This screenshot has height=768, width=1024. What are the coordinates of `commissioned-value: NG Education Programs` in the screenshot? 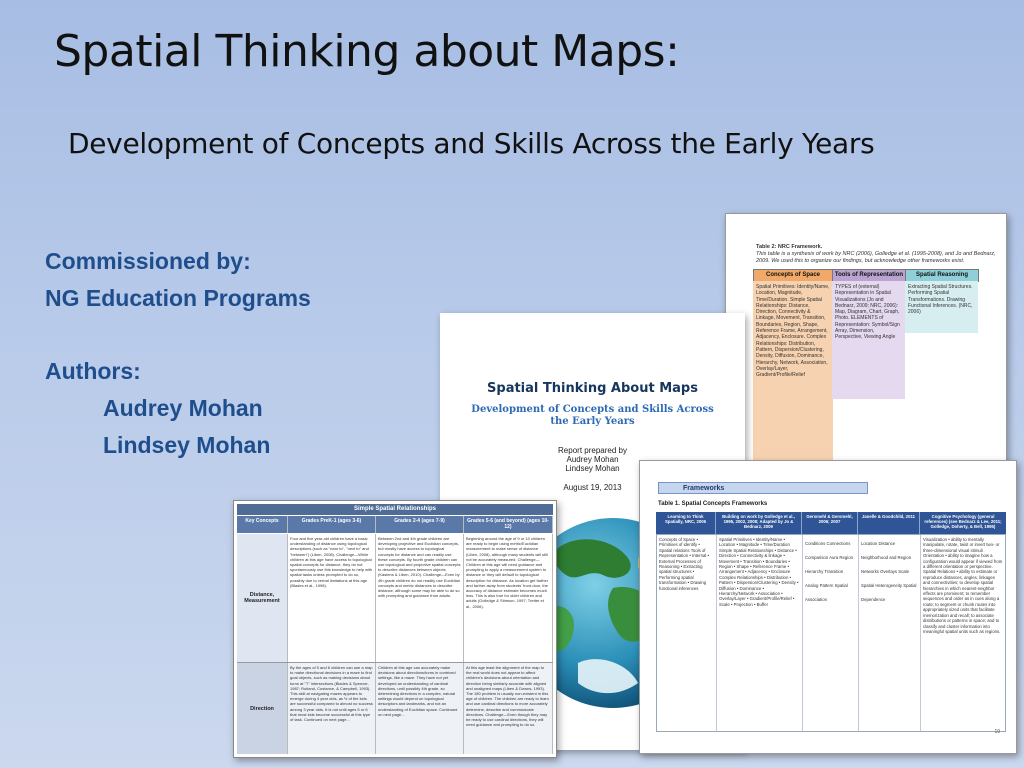 It's located at (178, 298).